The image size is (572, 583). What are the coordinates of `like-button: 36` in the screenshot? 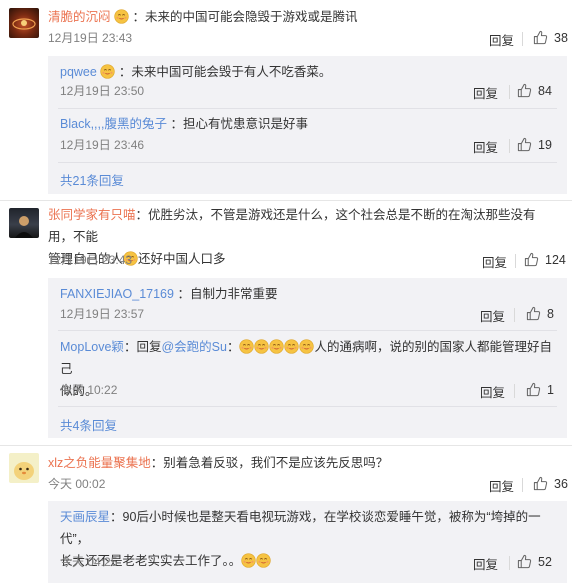 It's located at (550, 483).